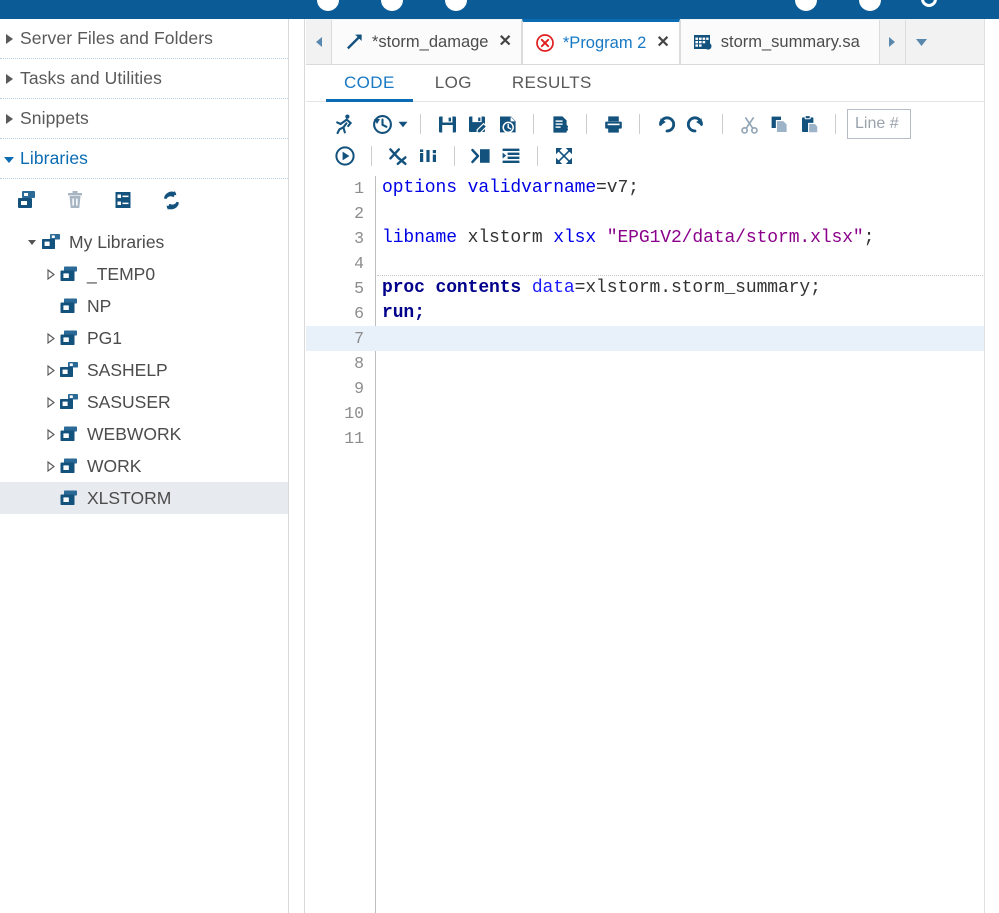 The height and width of the screenshot is (913, 999). I want to click on refresh-icon, so click(171, 200).